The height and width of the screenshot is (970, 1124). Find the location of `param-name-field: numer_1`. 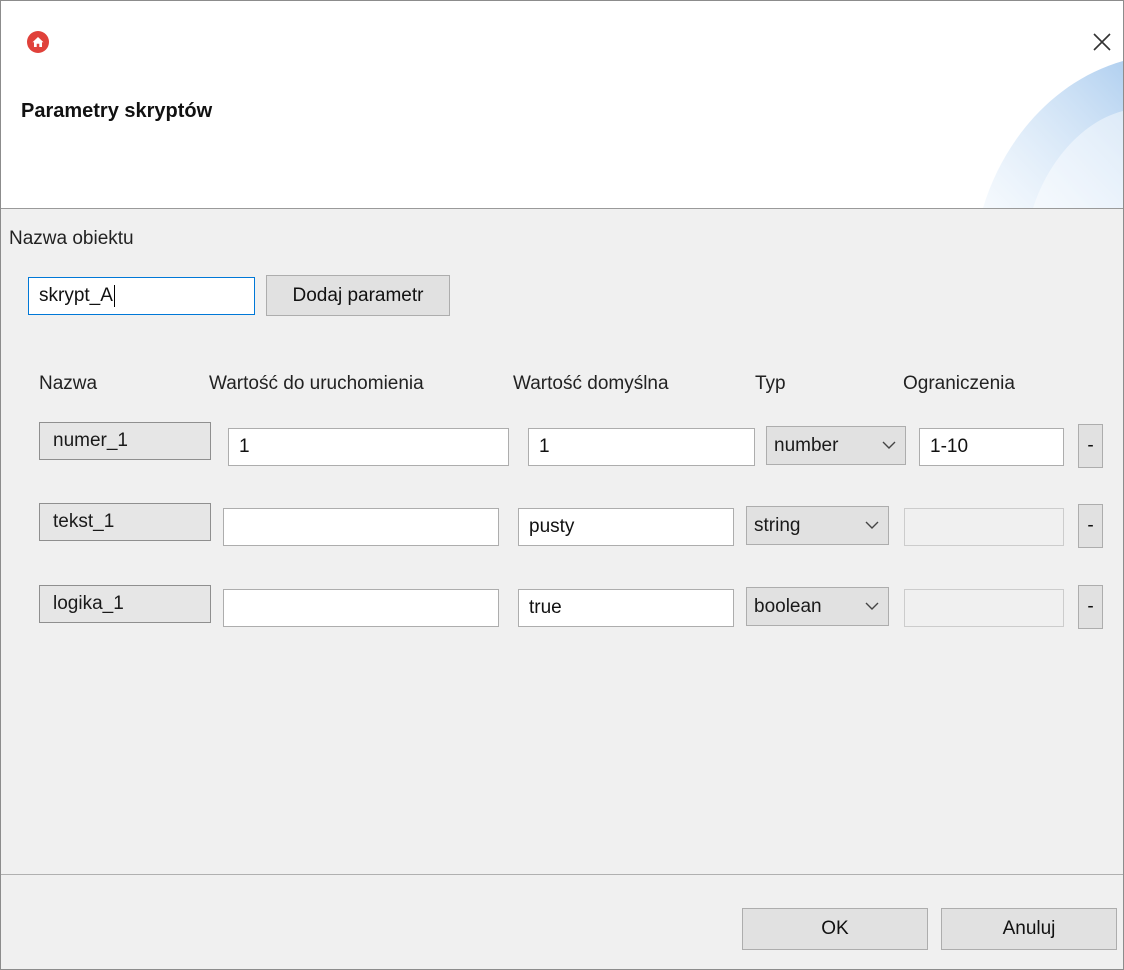

param-name-field: numer_1 is located at coordinates (125, 441).